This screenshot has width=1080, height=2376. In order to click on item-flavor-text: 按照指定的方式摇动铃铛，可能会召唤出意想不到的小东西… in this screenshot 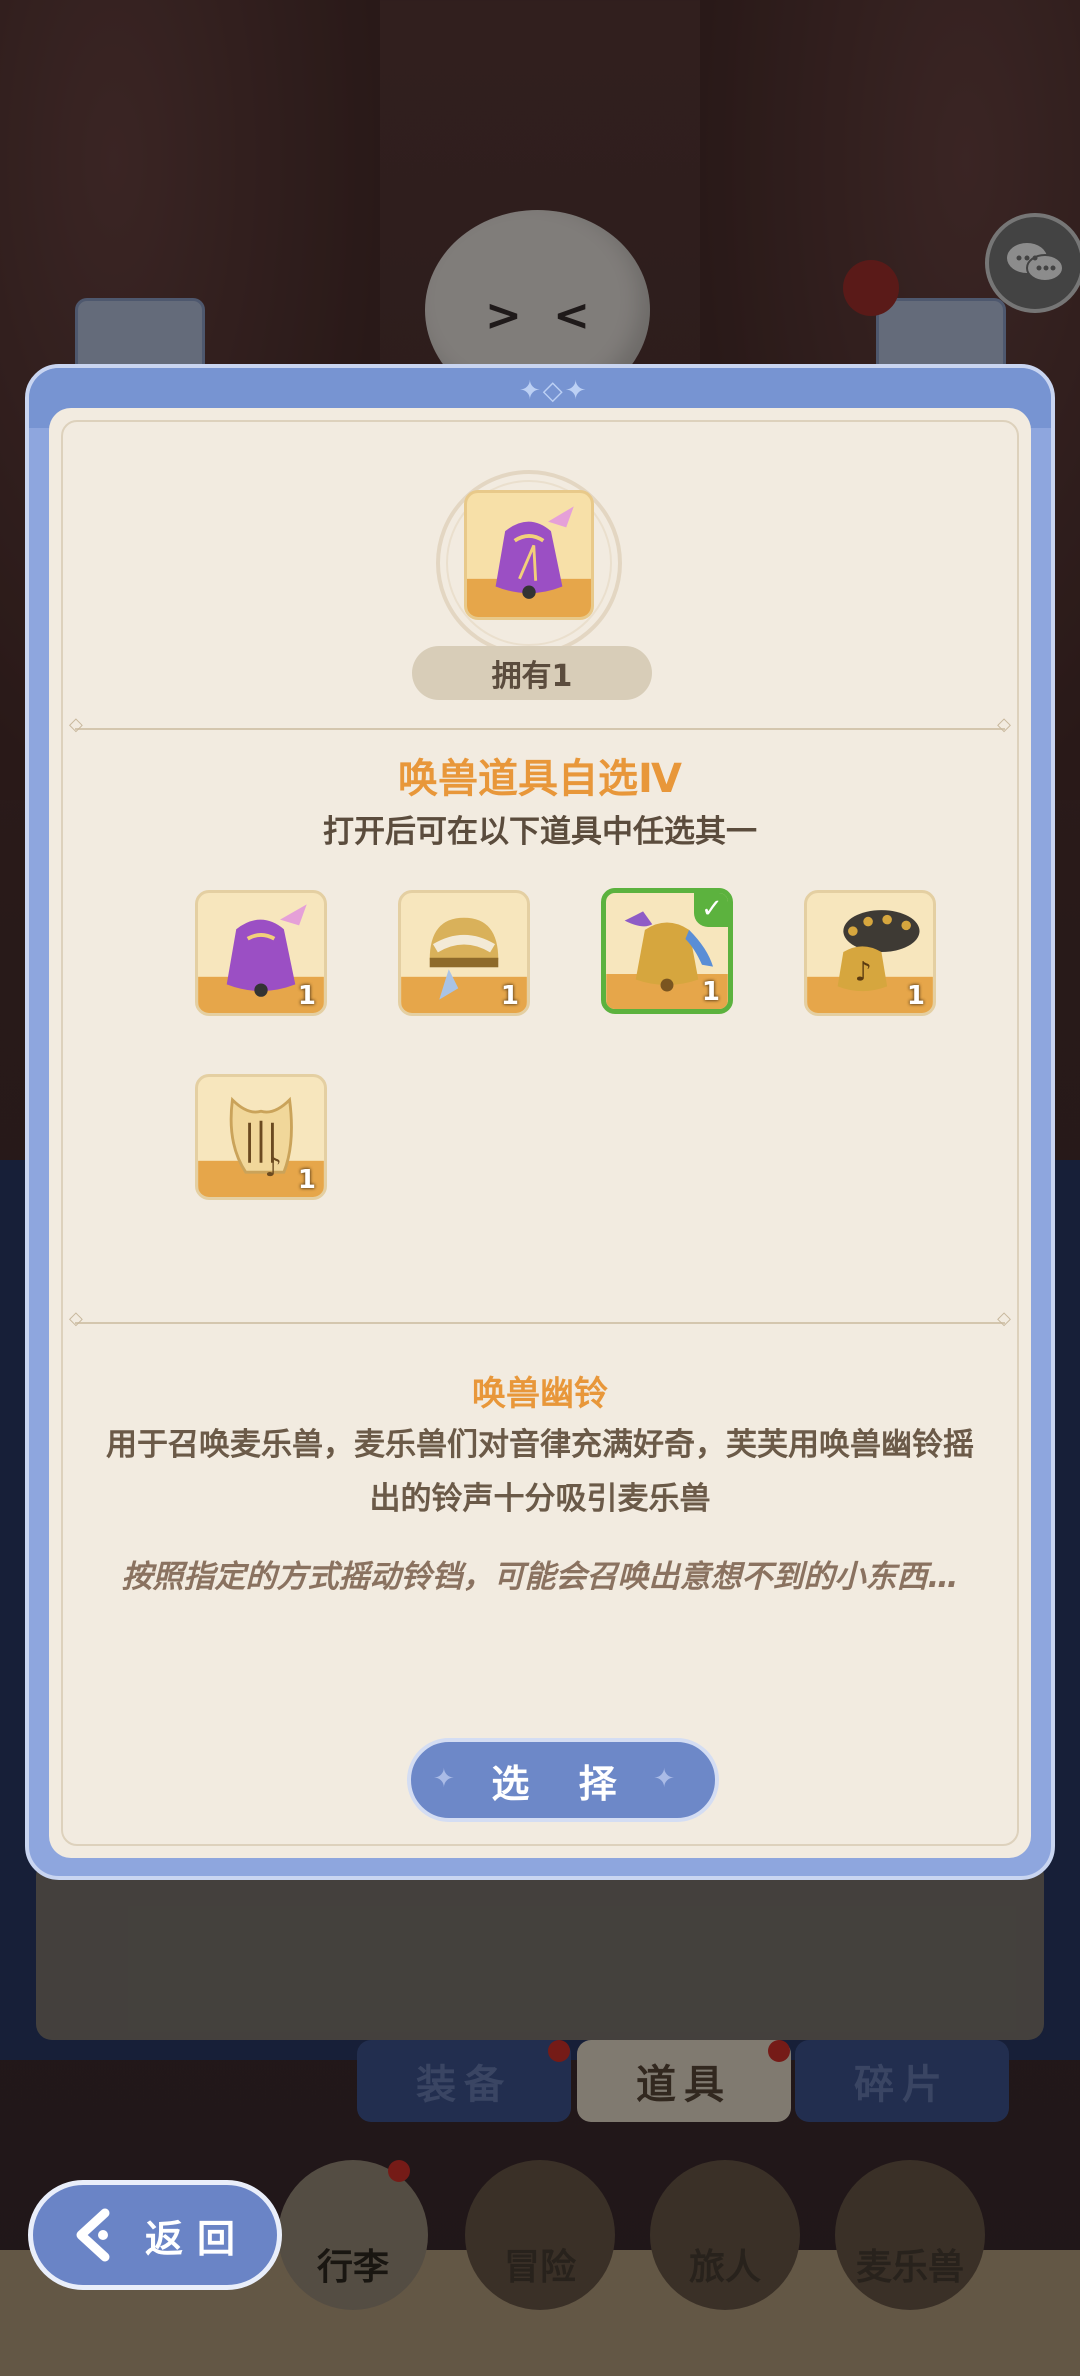, I will do `click(540, 1577)`.